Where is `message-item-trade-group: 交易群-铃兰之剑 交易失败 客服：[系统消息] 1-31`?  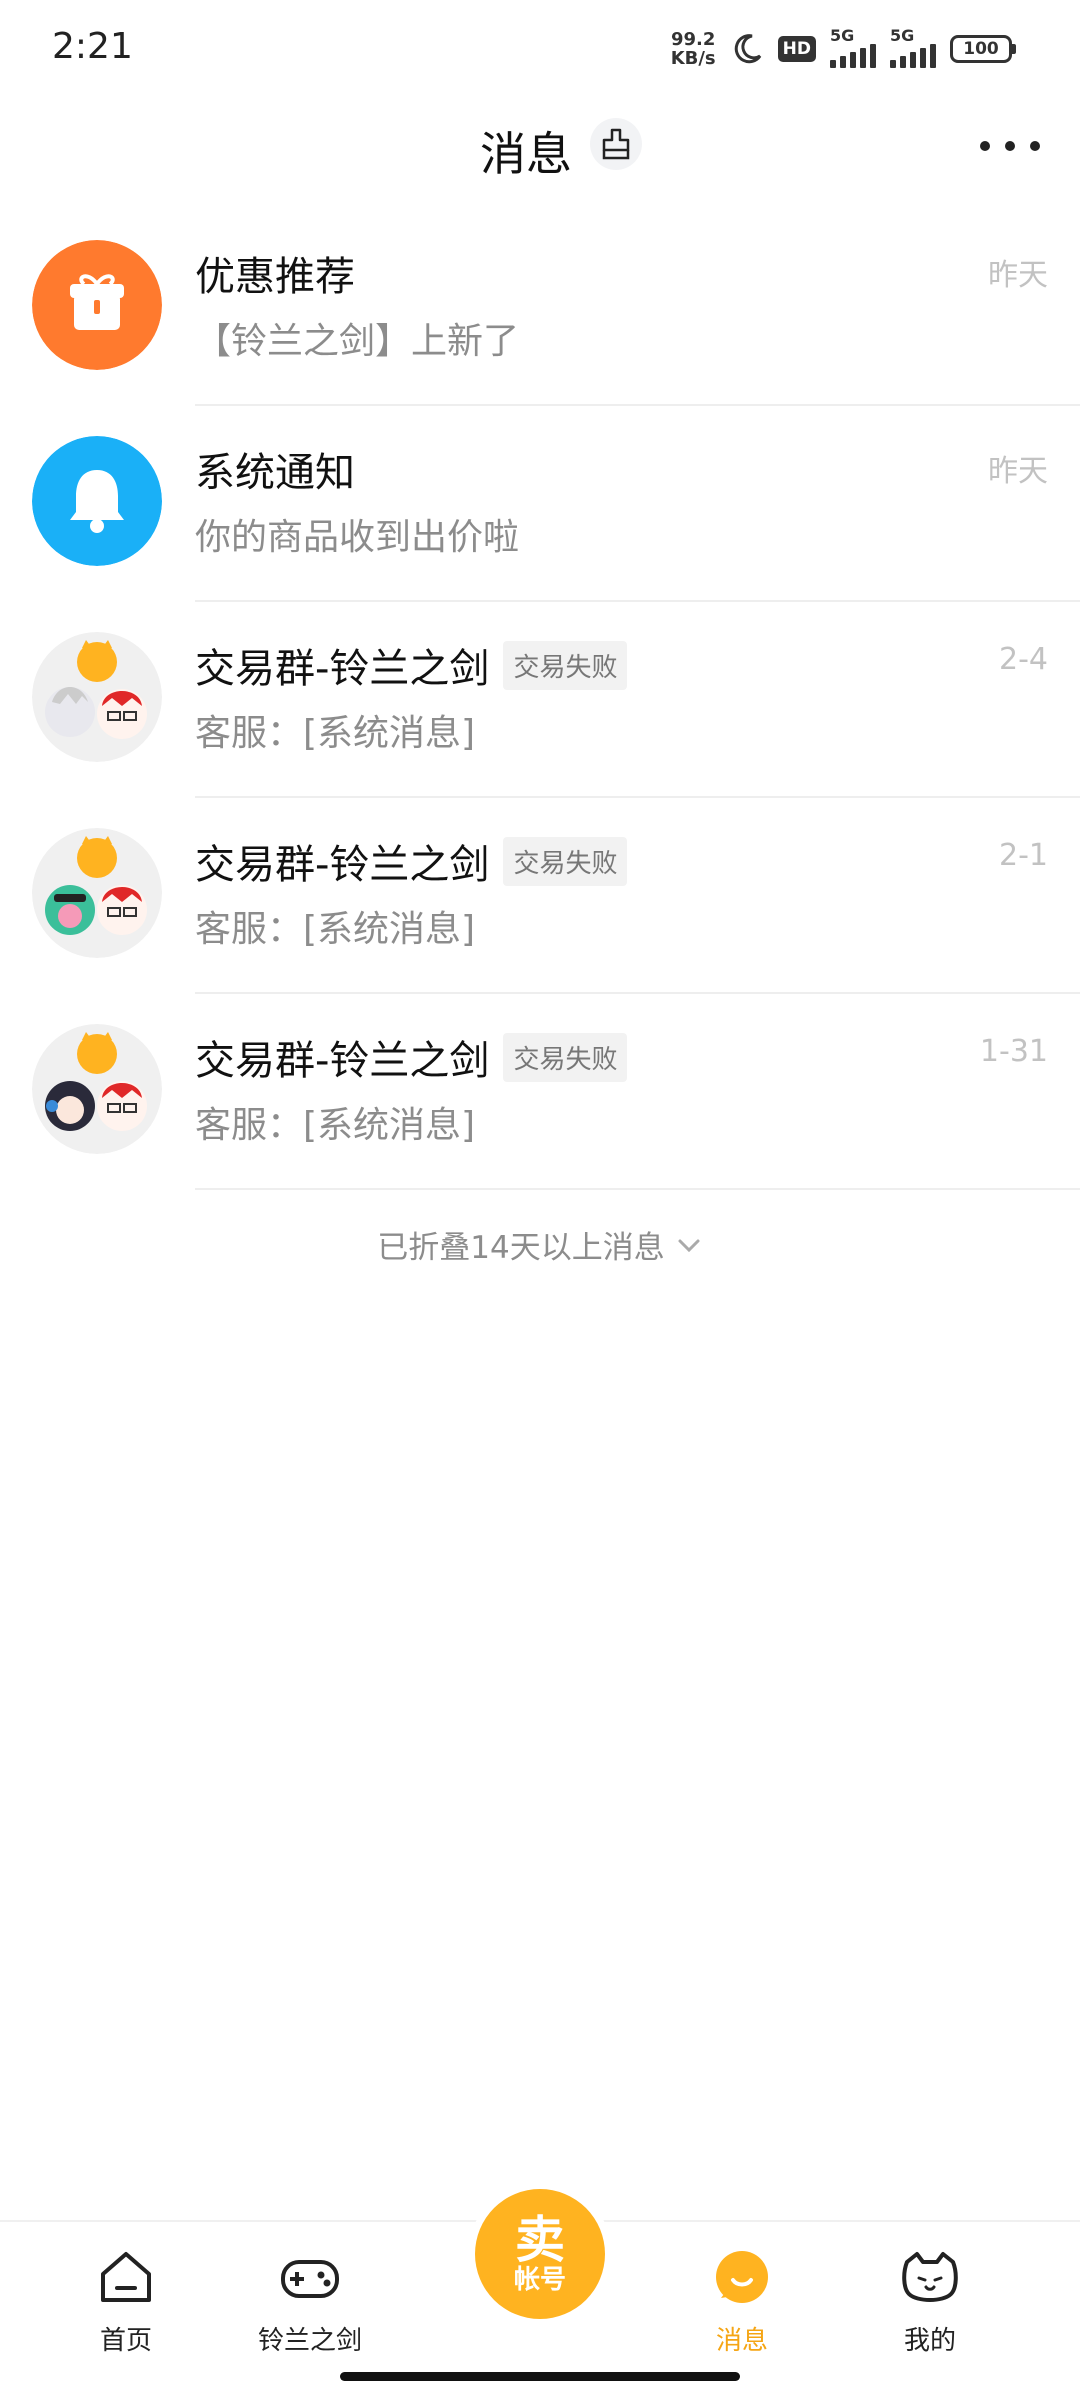 message-item-trade-group: 交易群-铃兰之剑 交易失败 客服：[系统消息] 1-31 is located at coordinates (540, 1092).